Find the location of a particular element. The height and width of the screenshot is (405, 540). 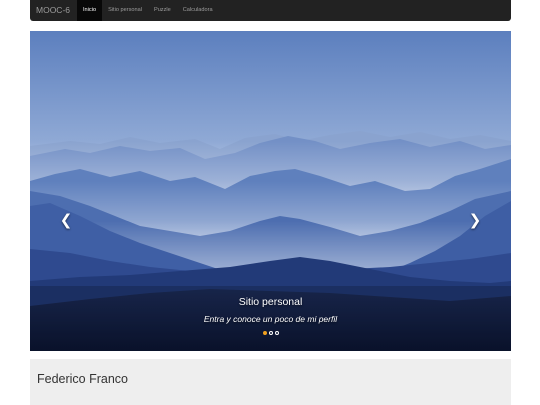

page-heading: Federico Franco is located at coordinates (83, 379).